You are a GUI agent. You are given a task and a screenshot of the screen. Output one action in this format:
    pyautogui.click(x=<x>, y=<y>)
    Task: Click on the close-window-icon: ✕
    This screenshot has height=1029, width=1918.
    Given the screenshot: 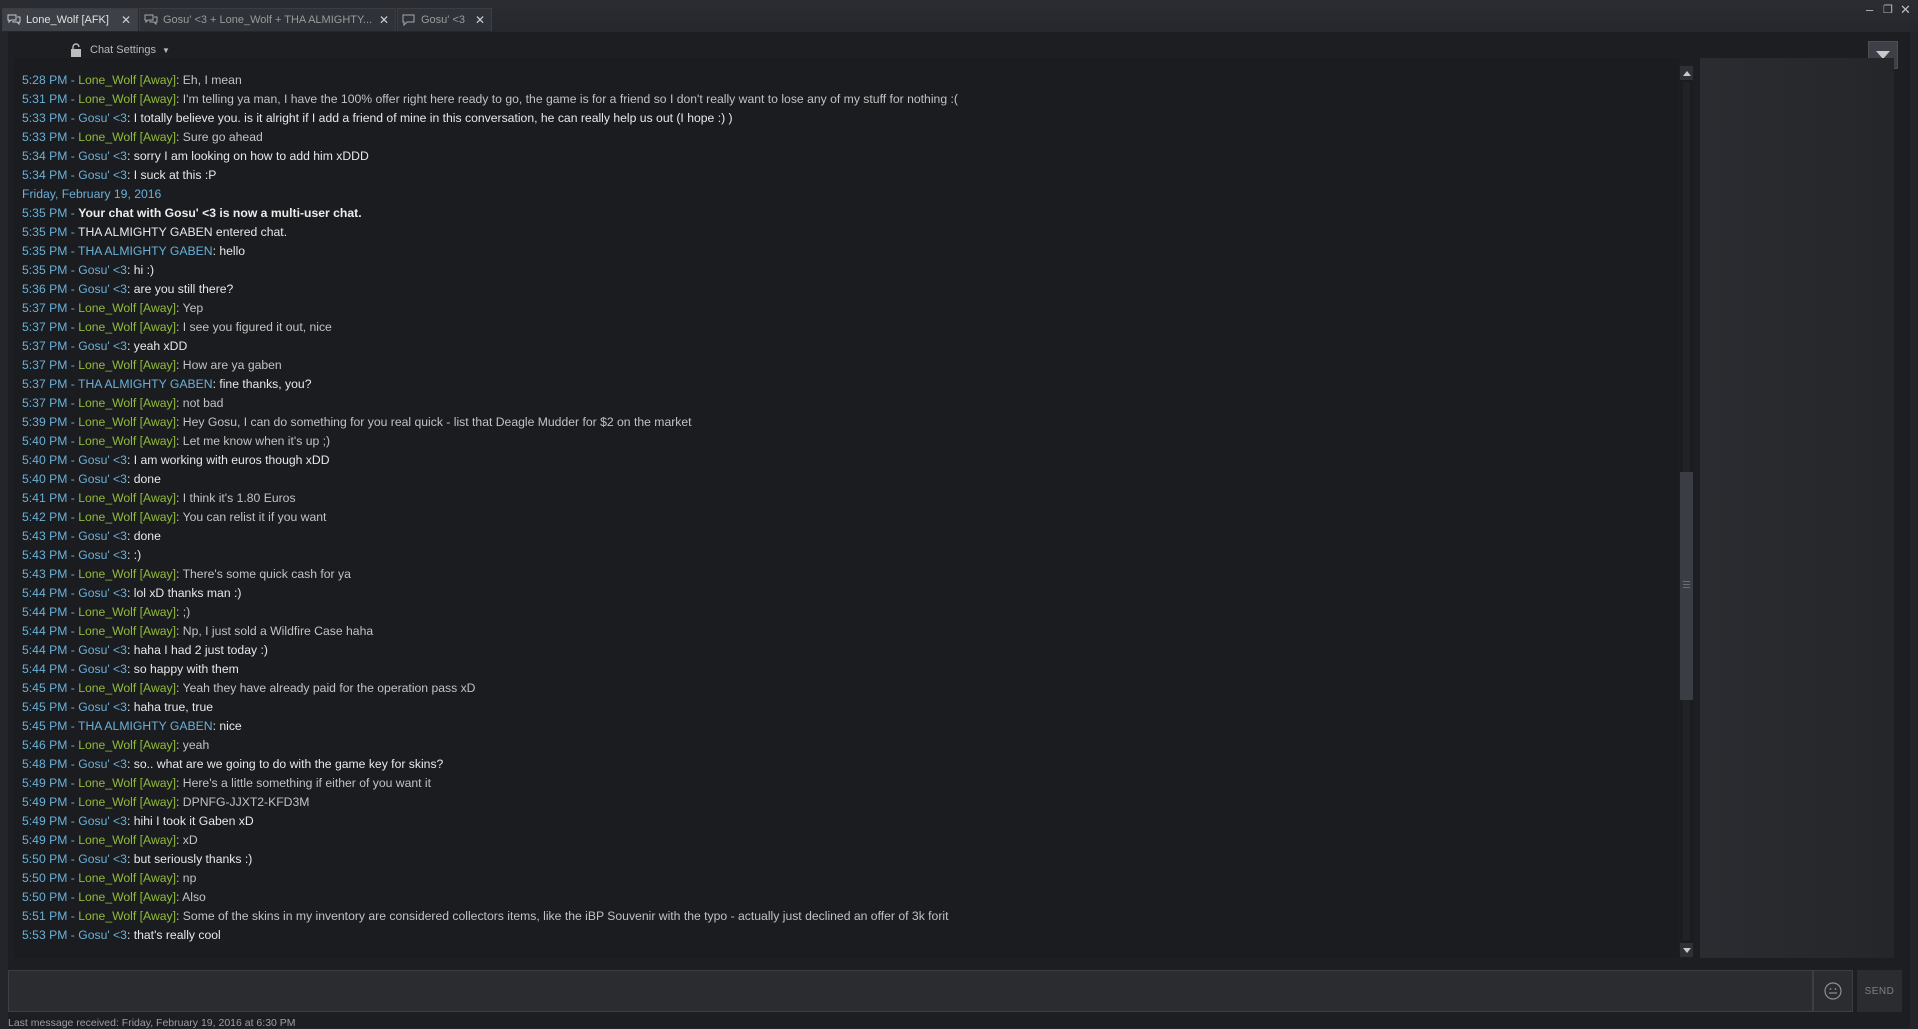 What is the action you would take?
    pyautogui.click(x=1905, y=10)
    